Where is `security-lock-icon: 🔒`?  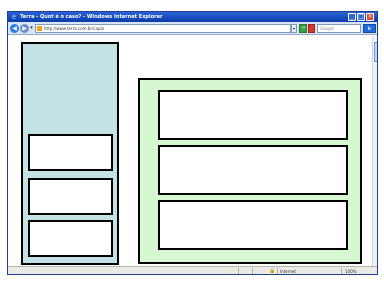
security-lock-icon: 🔒 is located at coordinates (272, 271).